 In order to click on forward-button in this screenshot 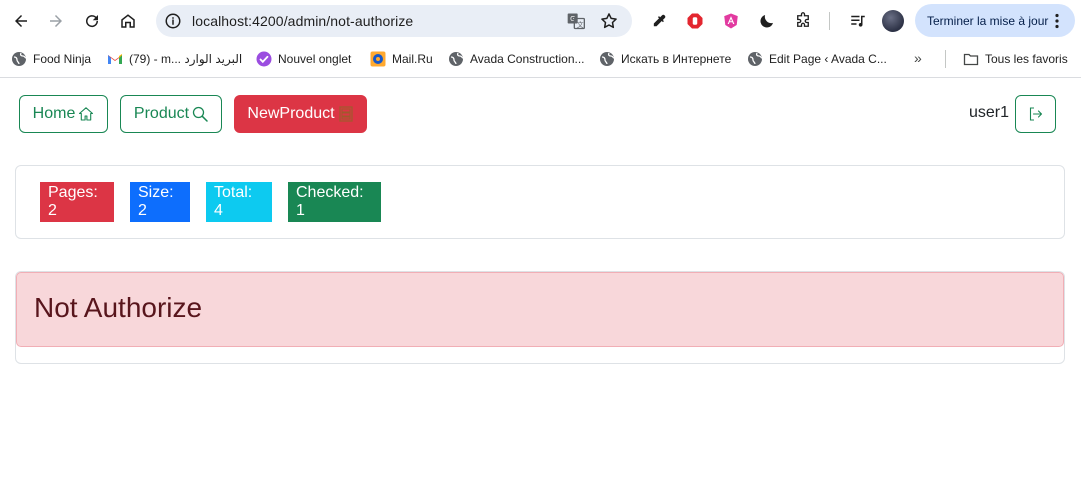, I will do `click(56, 21)`.